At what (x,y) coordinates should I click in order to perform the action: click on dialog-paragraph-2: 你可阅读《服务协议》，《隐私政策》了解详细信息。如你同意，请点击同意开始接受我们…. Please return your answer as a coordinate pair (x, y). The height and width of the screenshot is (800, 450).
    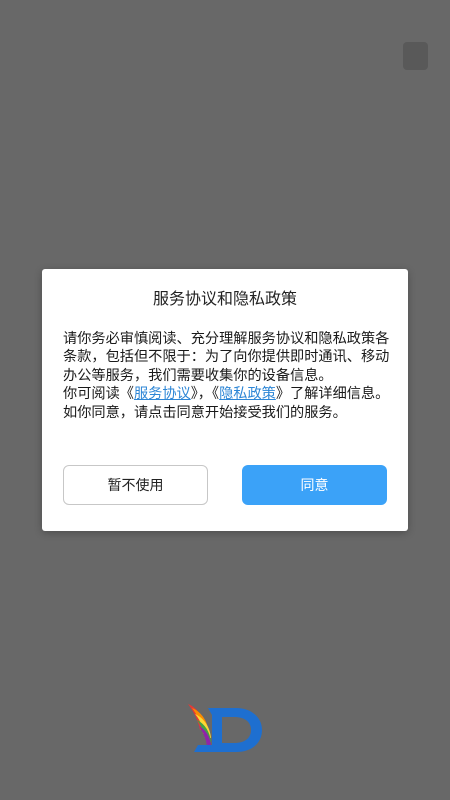
    Looking at the image, I should click on (228, 403).